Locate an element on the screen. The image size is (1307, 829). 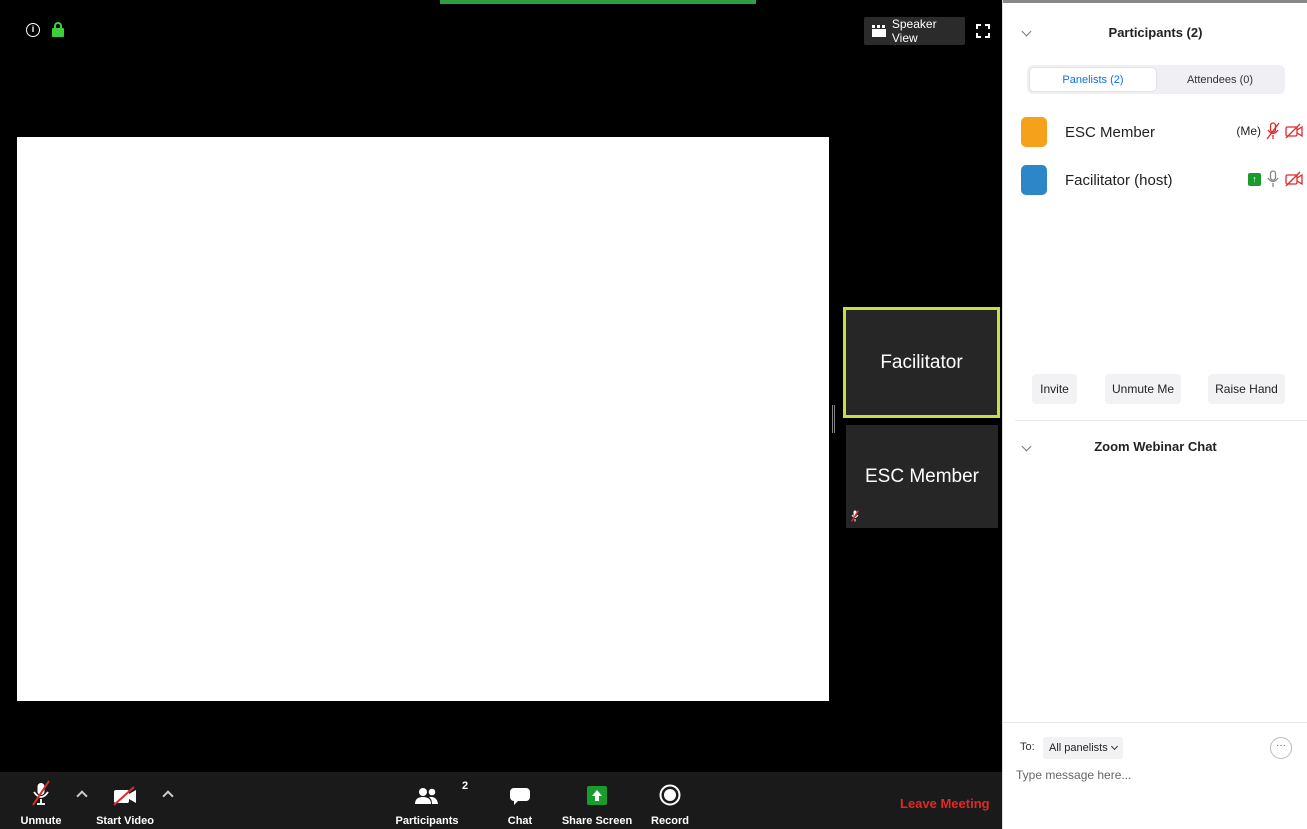
panel-resize-handle is located at coordinates (833, 419).